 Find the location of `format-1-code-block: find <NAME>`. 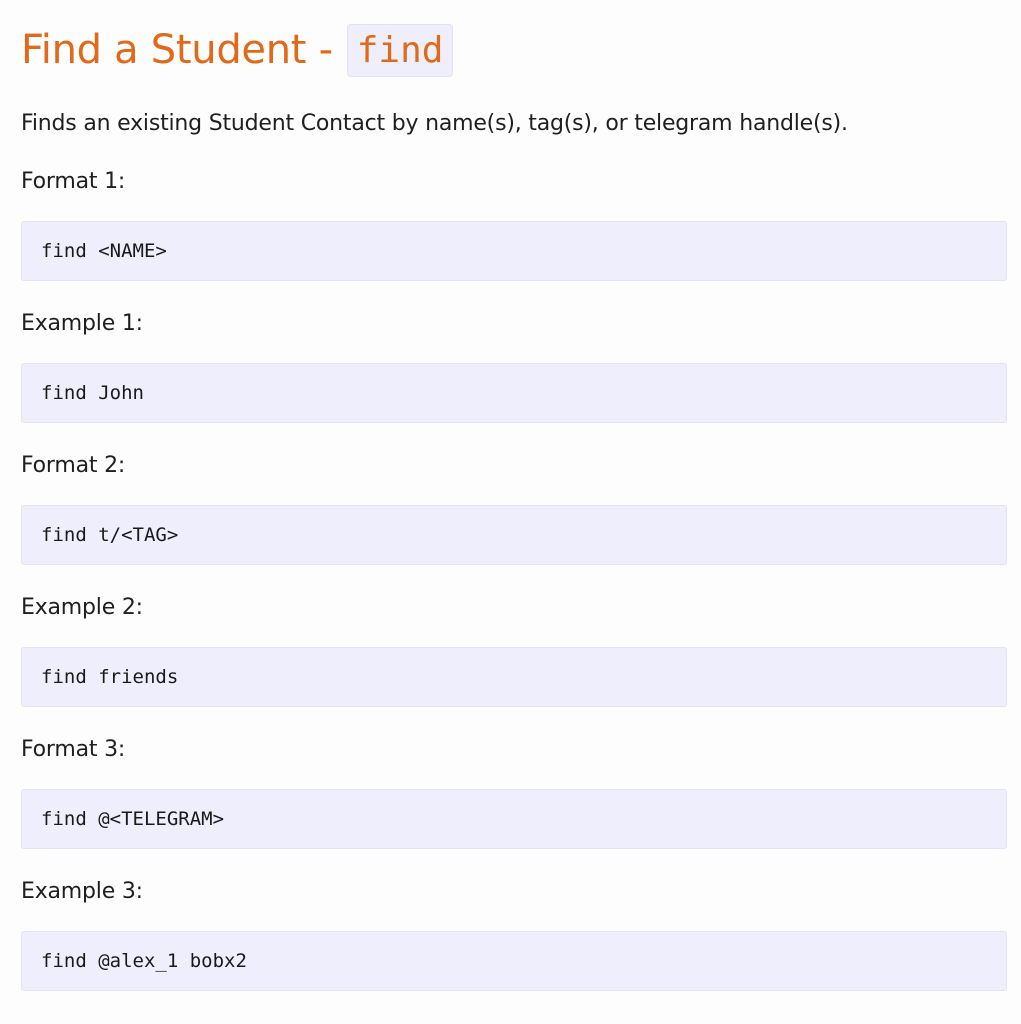

format-1-code-block: find <NAME> is located at coordinates (514, 251).